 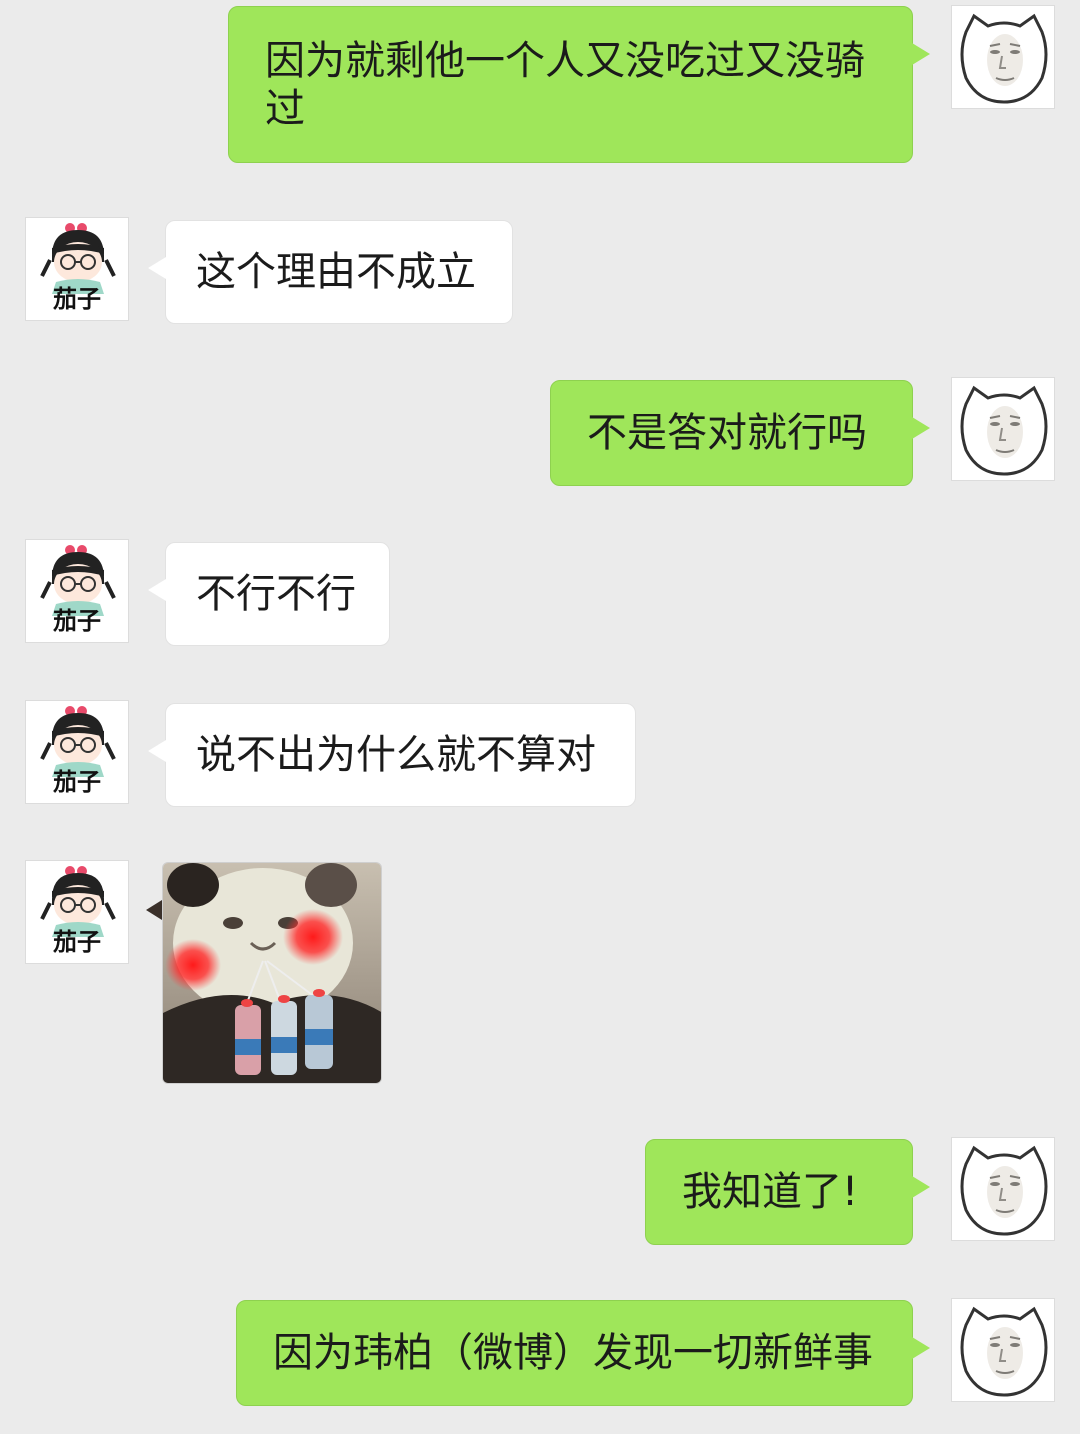 What do you see at coordinates (336, 272) in the screenshot?
I see `message-text: 这个理由不成立` at bounding box center [336, 272].